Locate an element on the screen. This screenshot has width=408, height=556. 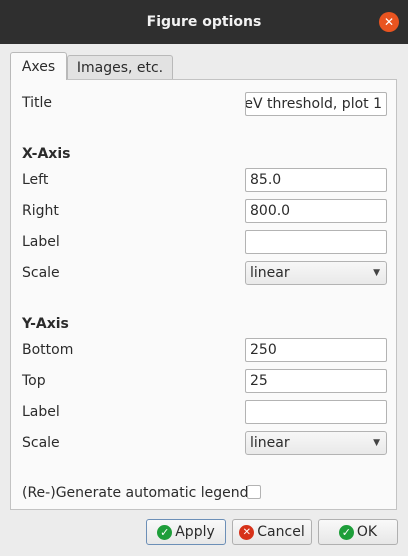
x-right-label: Right is located at coordinates (40, 211).